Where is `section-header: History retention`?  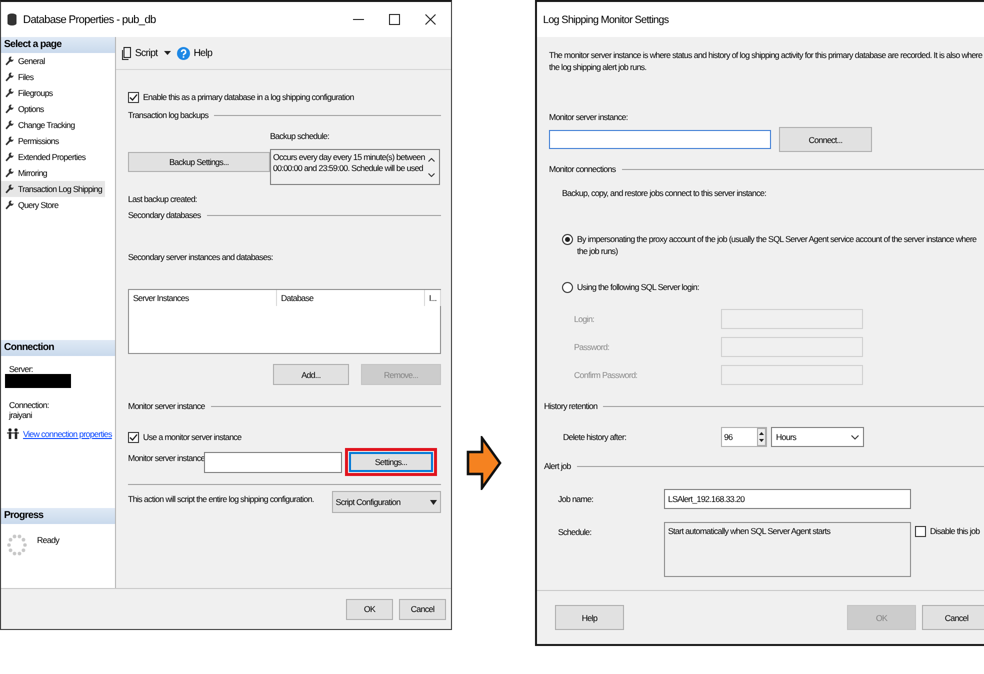
section-header: History retention is located at coordinates (571, 406).